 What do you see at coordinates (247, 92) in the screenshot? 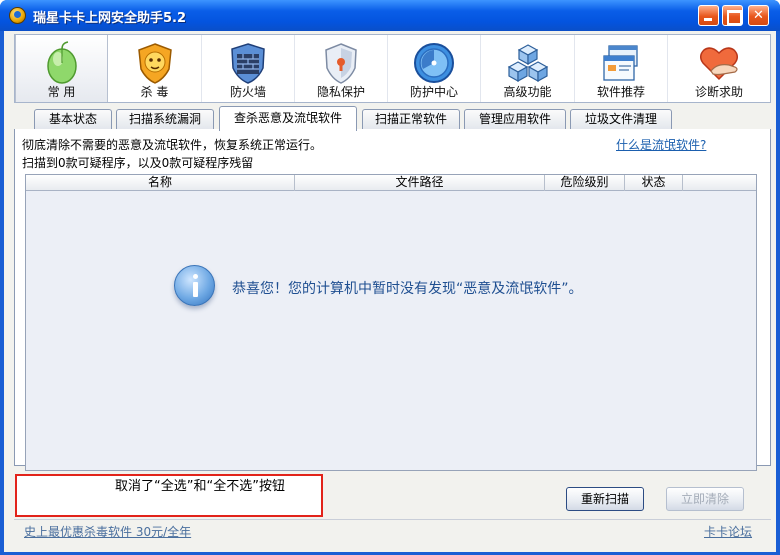
I see `toolbar-label: 防火墙` at bounding box center [247, 92].